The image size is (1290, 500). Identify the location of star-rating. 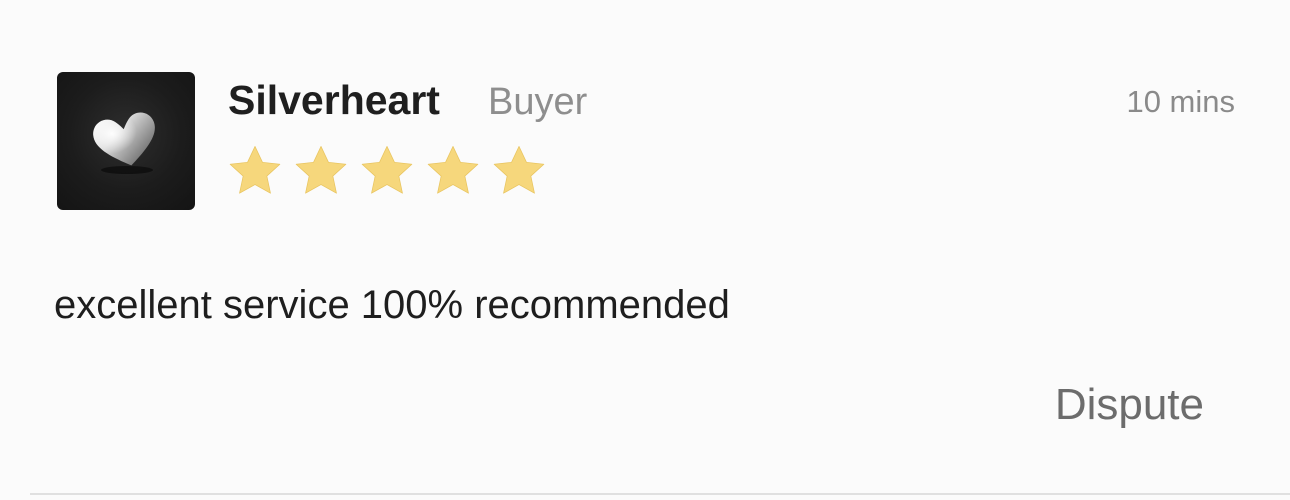
(387, 172).